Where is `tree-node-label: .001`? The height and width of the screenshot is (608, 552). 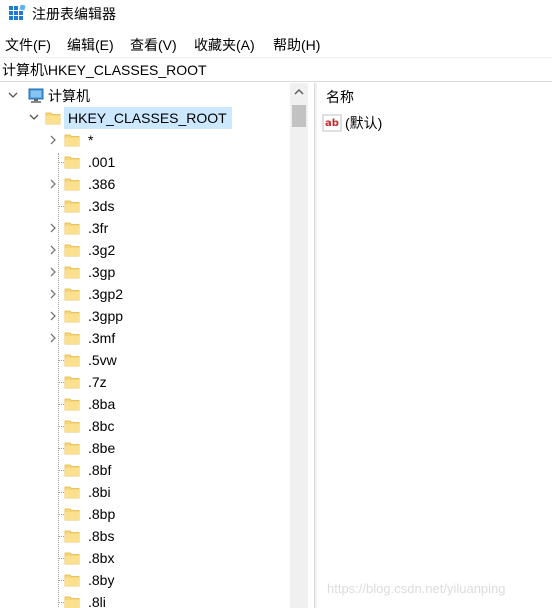
tree-node-label: .001 is located at coordinates (102, 162).